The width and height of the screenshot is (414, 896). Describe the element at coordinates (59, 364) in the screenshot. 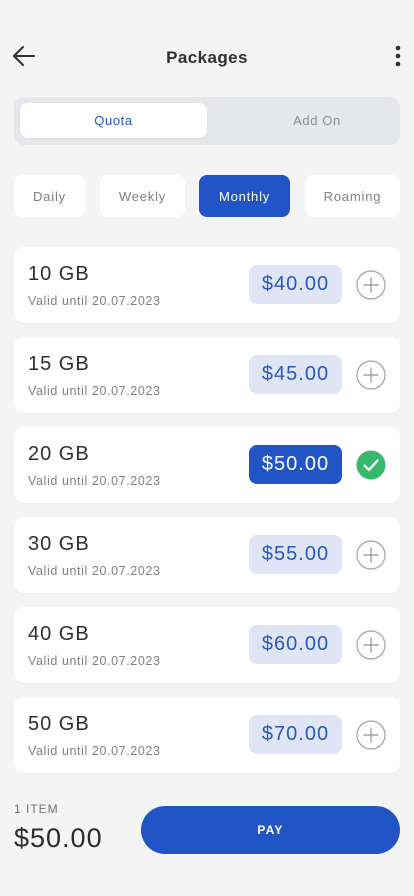

I see `package-size: 15 GB` at that location.